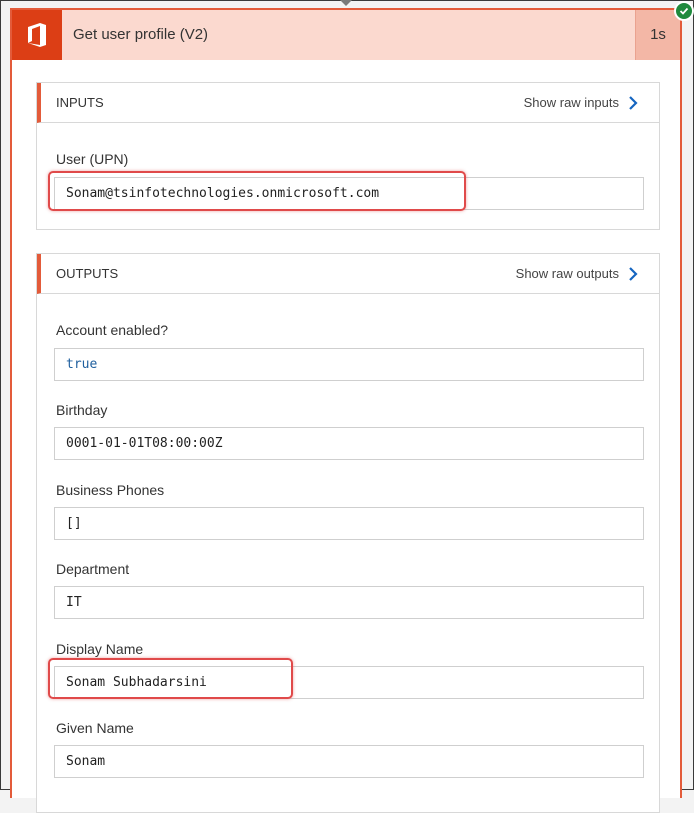 The width and height of the screenshot is (694, 813). I want to click on success-check-icon, so click(684, 11).